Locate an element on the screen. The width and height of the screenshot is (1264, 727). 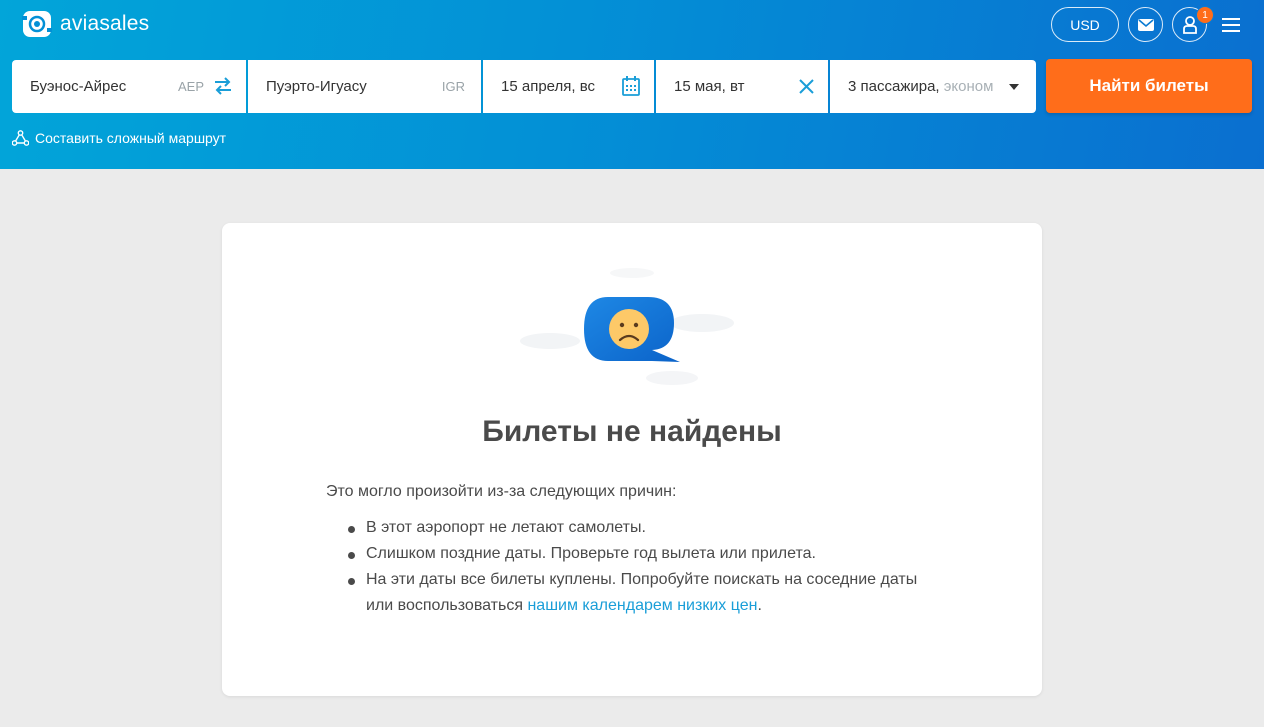
return-date-field: 15 мая, вт is located at coordinates (742, 86).